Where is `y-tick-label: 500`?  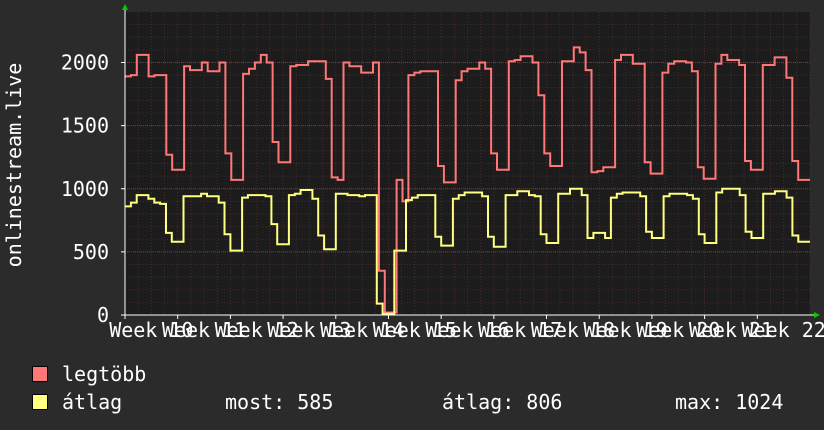
y-tick-label: 500 is located at coordinates (91, 252).